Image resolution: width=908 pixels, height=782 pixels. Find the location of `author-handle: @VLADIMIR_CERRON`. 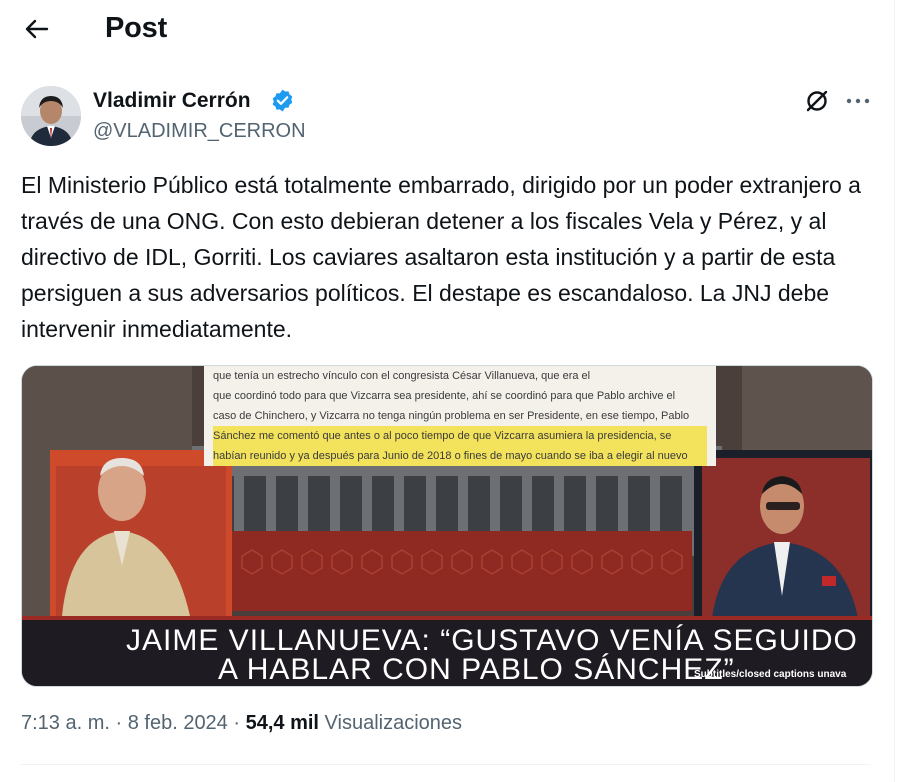

author-handle: @VLADIMIR_CERRON is located at coordinates (199, 131).